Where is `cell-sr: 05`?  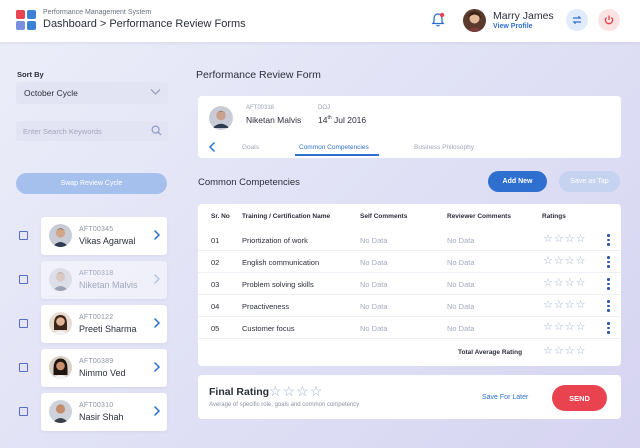
cell-sr: 05 is located at coordinates (215, 328).